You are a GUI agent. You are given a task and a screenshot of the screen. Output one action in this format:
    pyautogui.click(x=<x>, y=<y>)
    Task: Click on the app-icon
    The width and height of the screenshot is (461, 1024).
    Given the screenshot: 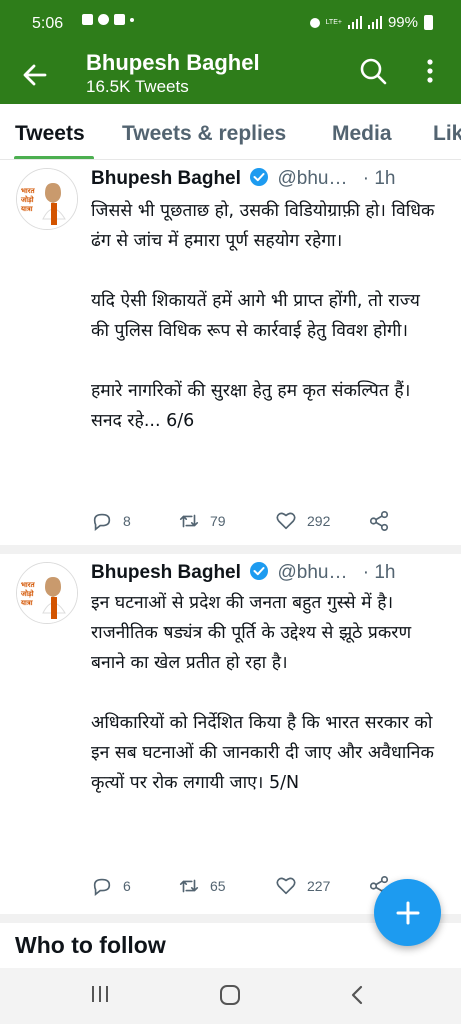 What is the action you would take?
    pyautogui.click(x=119, y=19)
    